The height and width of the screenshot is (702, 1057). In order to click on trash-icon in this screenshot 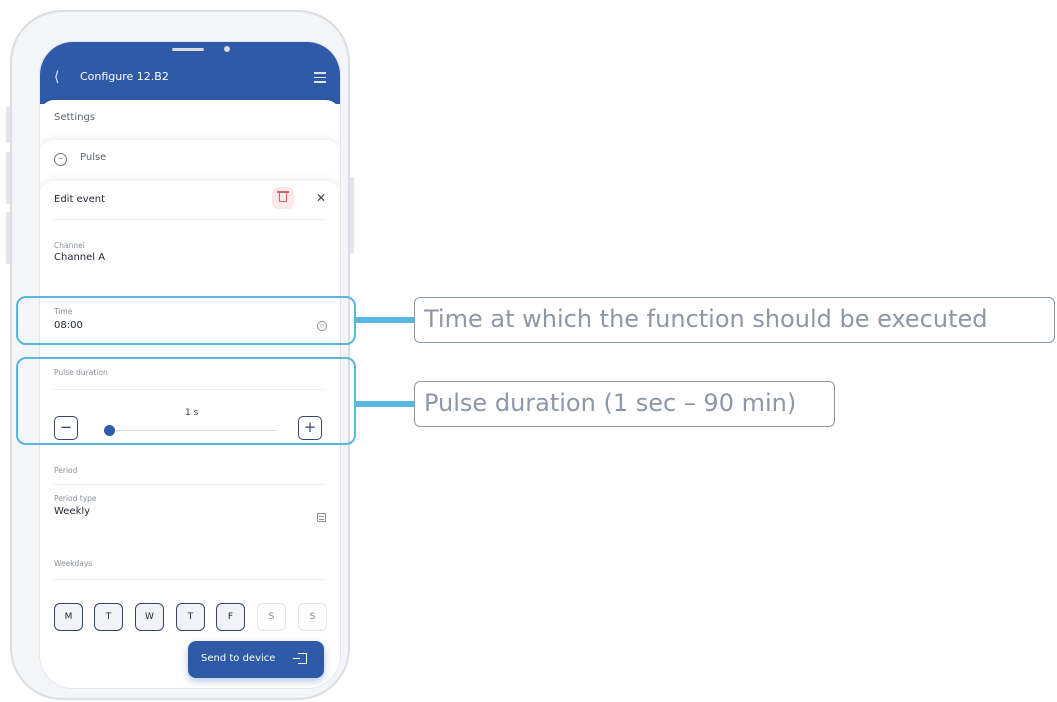, I will do `click(283, 197)`.